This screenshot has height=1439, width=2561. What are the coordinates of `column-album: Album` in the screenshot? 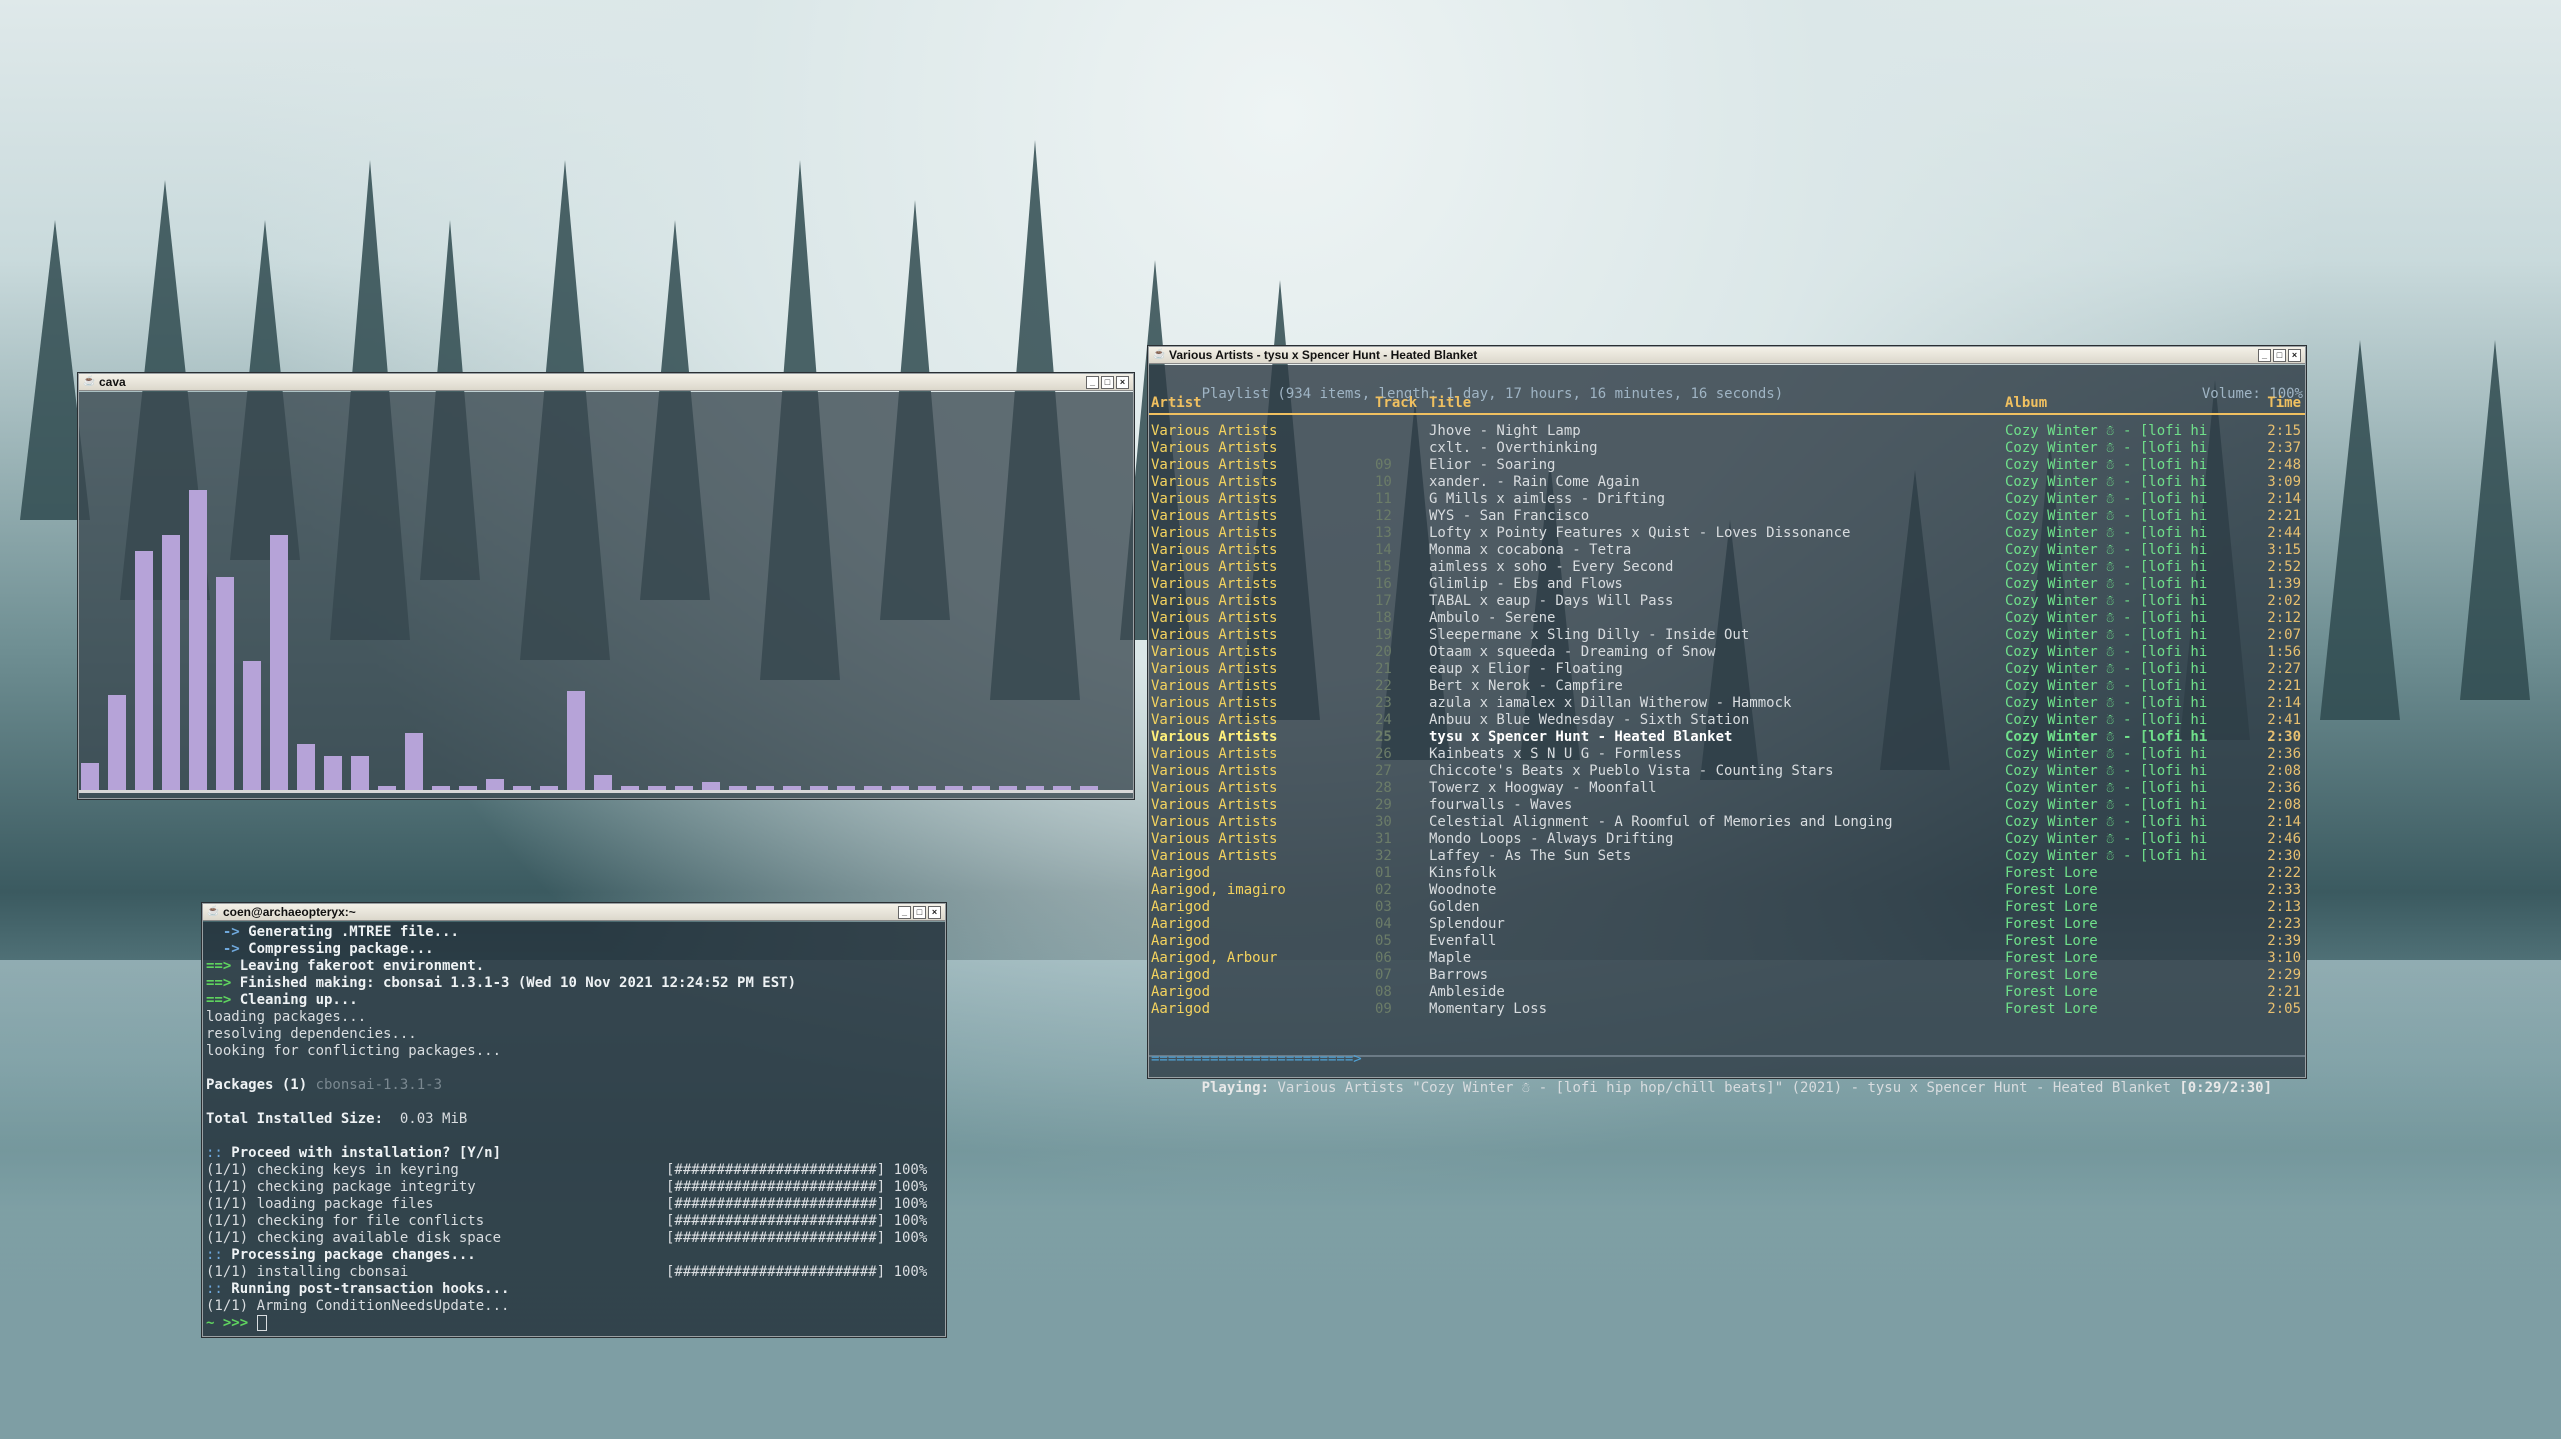 It's located at (2026, 403).